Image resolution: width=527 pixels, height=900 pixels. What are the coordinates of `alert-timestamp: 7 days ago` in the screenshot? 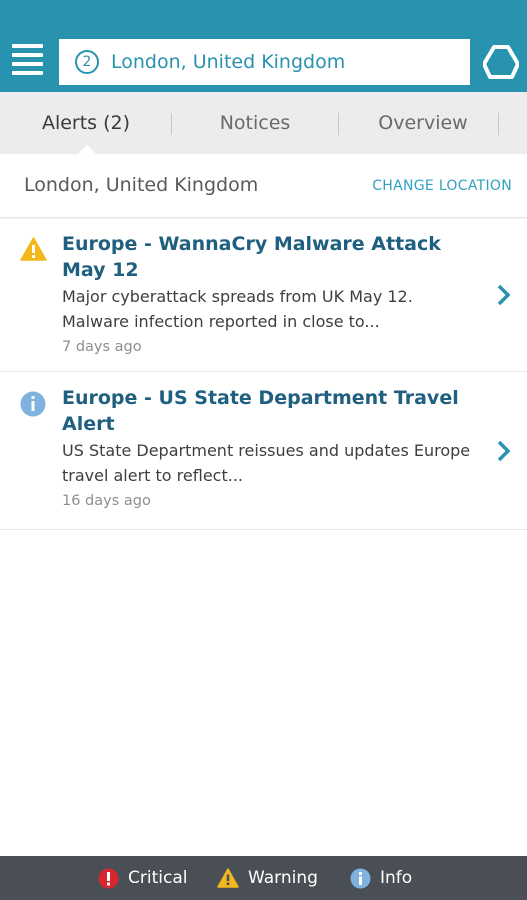 It's located at (102, 347).